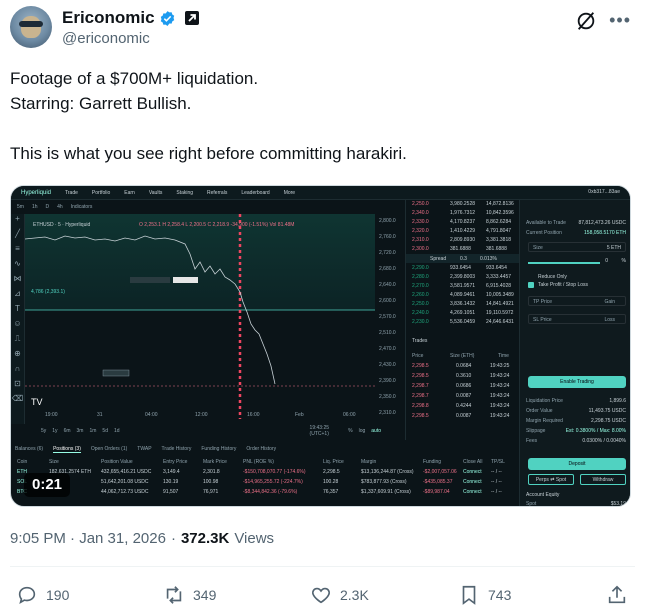 The image size is (645, 613). Describe the element at coordinates (387, 397) in the screenshot. I see `price-tick: 2,350.0` at that location.